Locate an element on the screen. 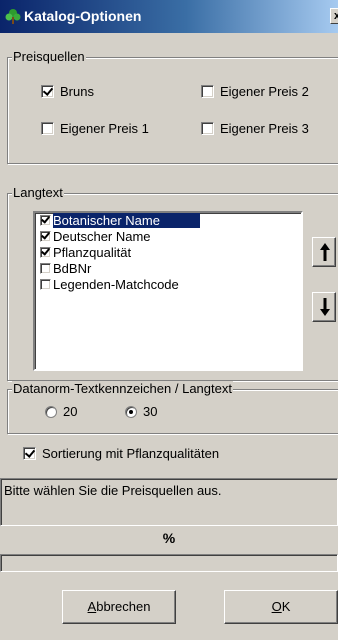 The image size is (338, 640). status-message-box: Bitte wählen Sie die Preisquellen aus. is located at coordinates (169, 502).